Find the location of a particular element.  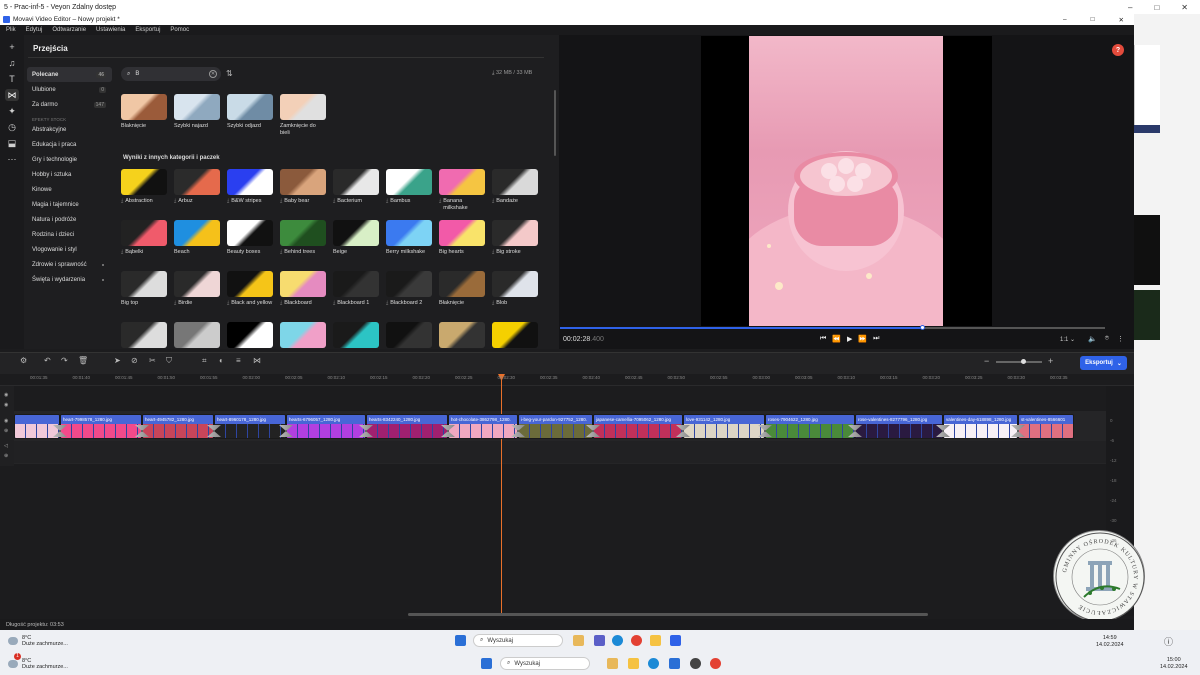

timeline-clip: hearts-8342240_1280.jpg is located at coordinates (407, 426).